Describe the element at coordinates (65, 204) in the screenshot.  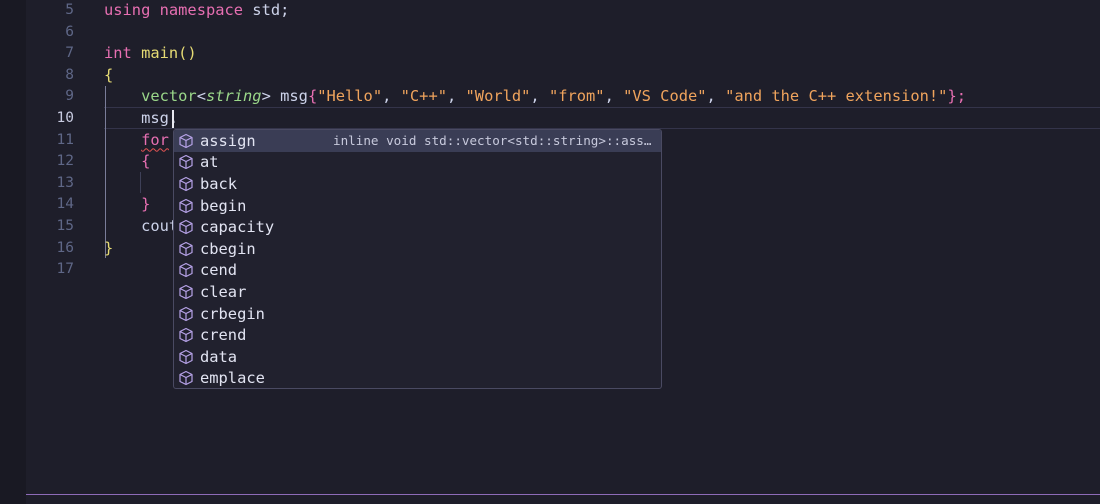
I see `line-number: 14` at that location.